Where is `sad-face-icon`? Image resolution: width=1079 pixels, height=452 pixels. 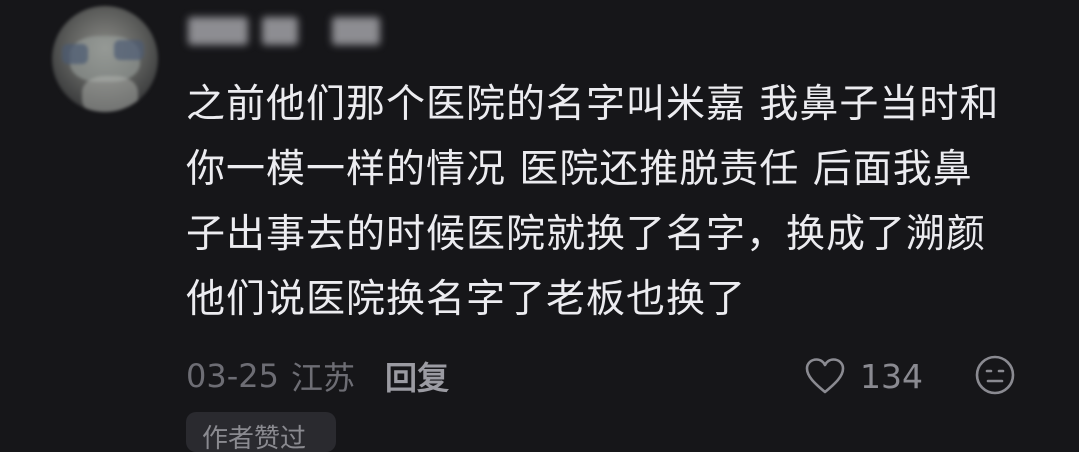 sad-face-icon is located at coordinates (995, 375).